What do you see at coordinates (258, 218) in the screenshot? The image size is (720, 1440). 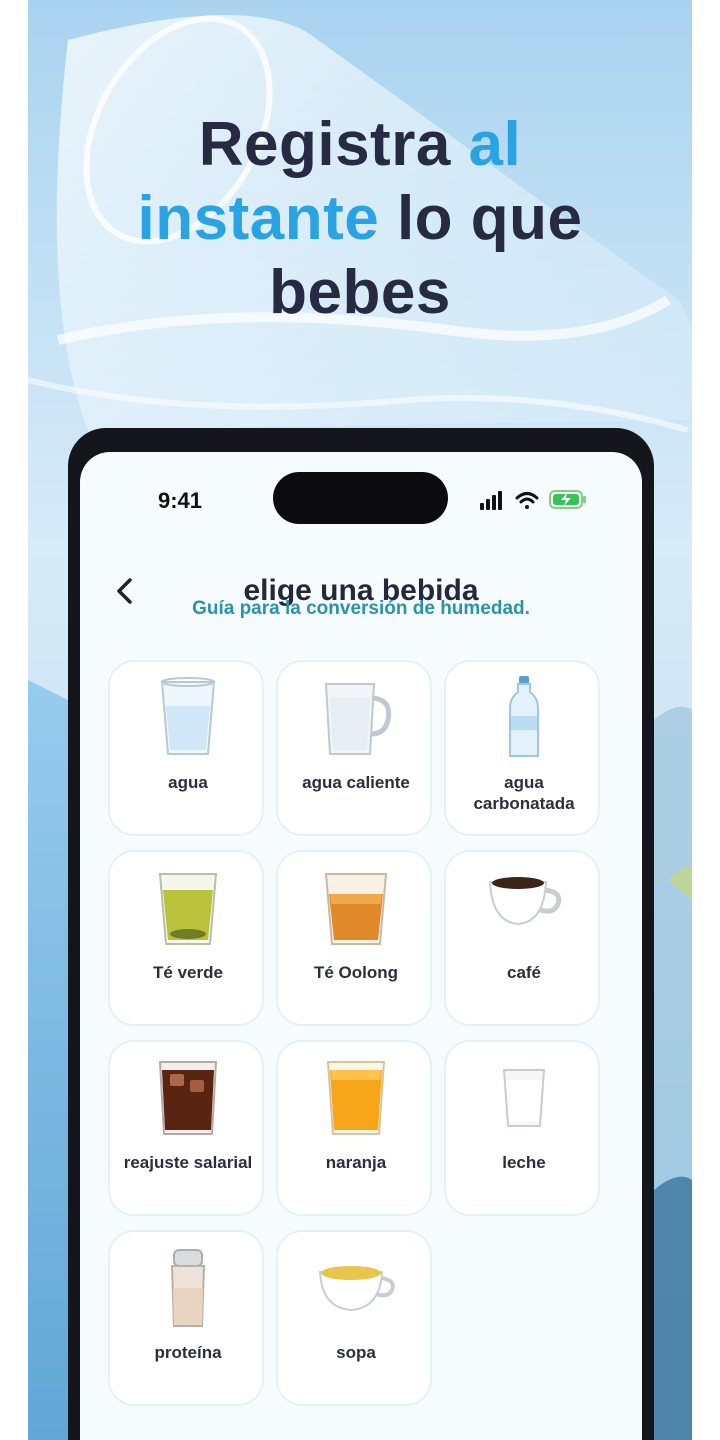 I see `headline-accent-2: instante` at bounding box center [258, 218].